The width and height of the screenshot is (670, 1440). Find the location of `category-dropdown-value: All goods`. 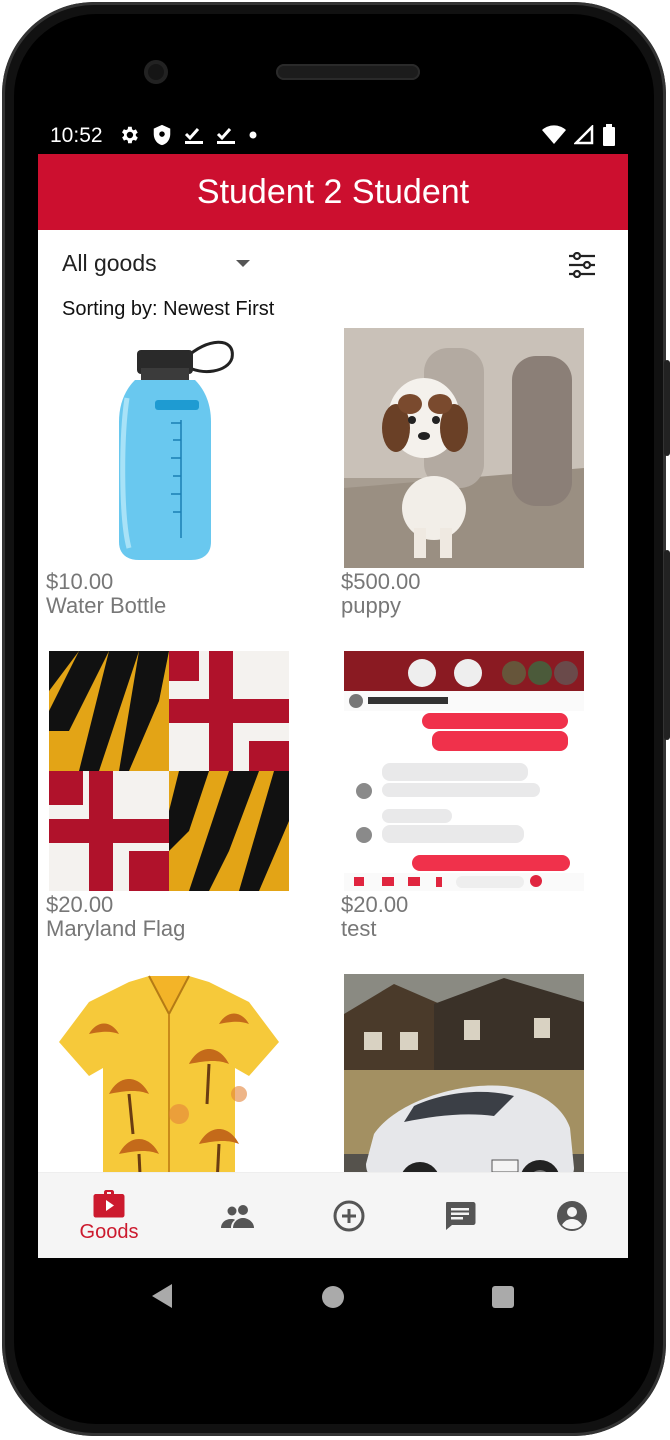

category-dropdown-value: All goods is located at coordinates (109, 263).